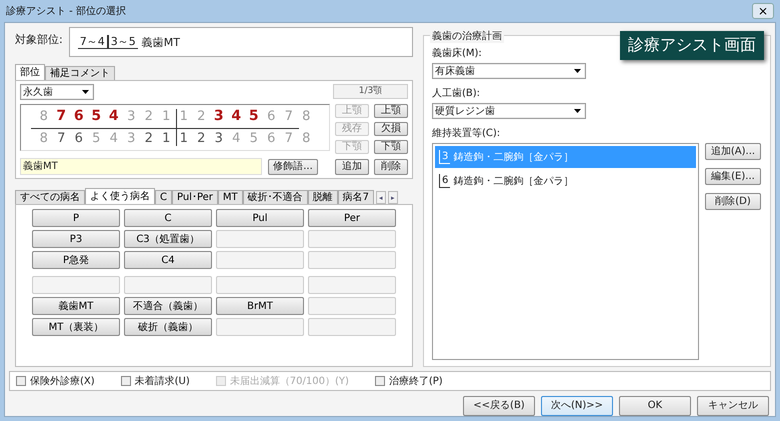 The height and width of the screenshot is (421, 780). Describe the element at coordinates (123, 42) in the screenshot. I see `tooth-notation: 3～5` at that location.